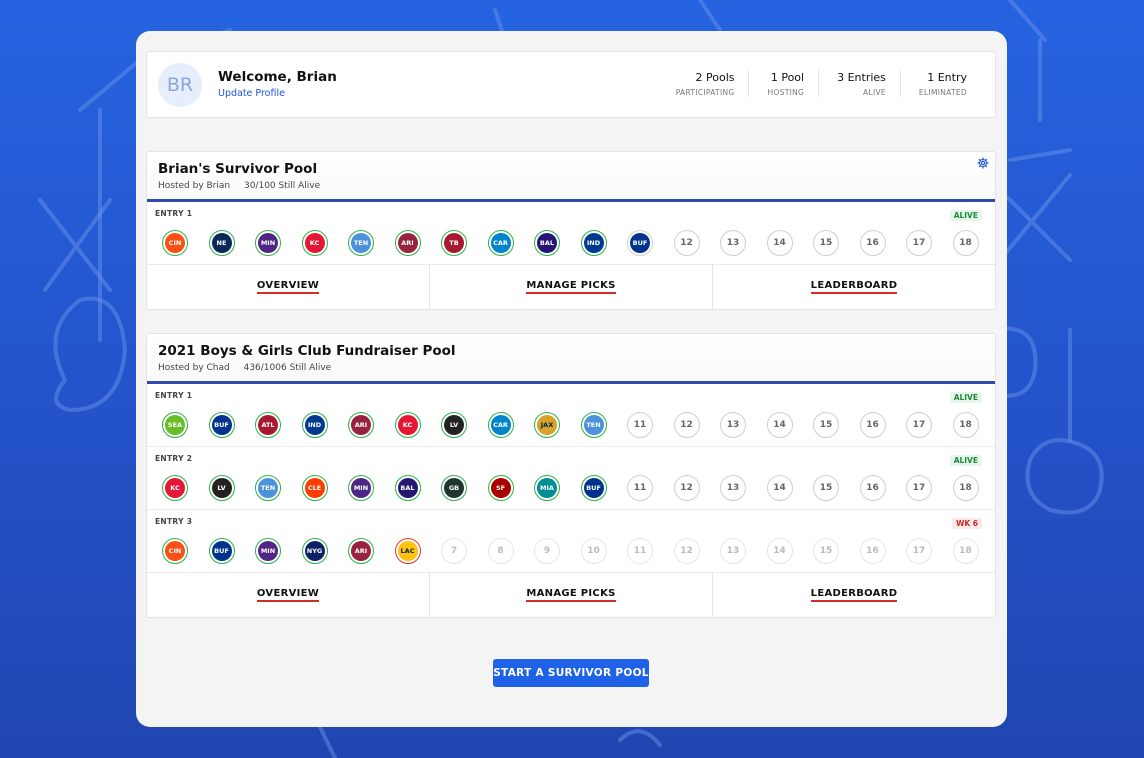 Image resolution: width=1144 pixels, height=758 pixels. Describe the element at coordinates (361, 243) in the screenshot. I see `week-5-pick: TEN` at that location.